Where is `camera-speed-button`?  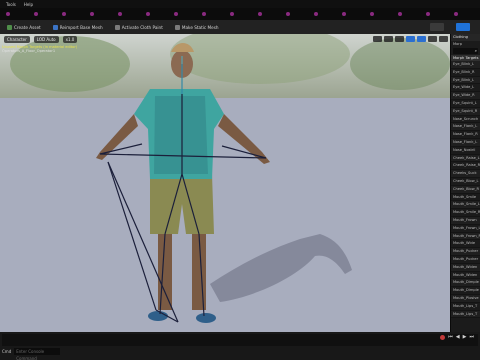 camera-speed-button is located at coordinates (432, 39).